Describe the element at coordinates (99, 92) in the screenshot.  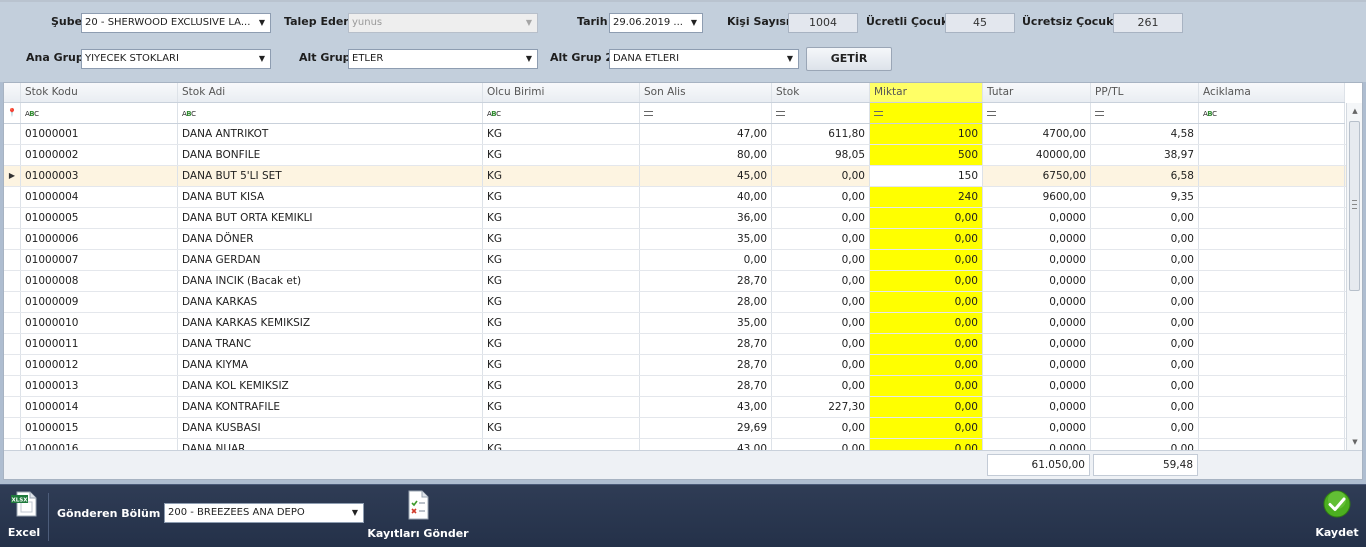
I see `col-header-stok-kodu: Stok Kodu` at that location.